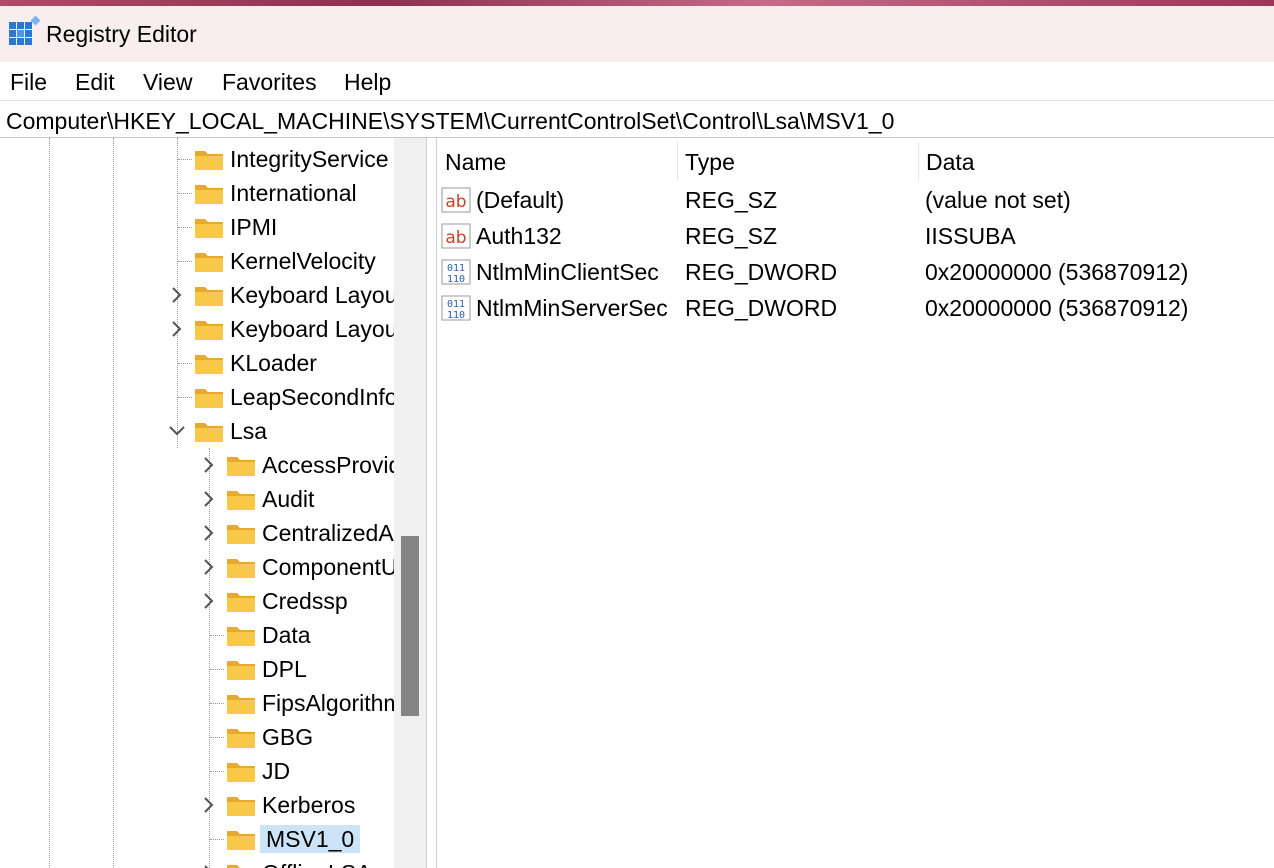 Image resolution: width=1274 pixels, height=868 pixels. I want to click on tree-item: Kerberos, so click(197, 805).